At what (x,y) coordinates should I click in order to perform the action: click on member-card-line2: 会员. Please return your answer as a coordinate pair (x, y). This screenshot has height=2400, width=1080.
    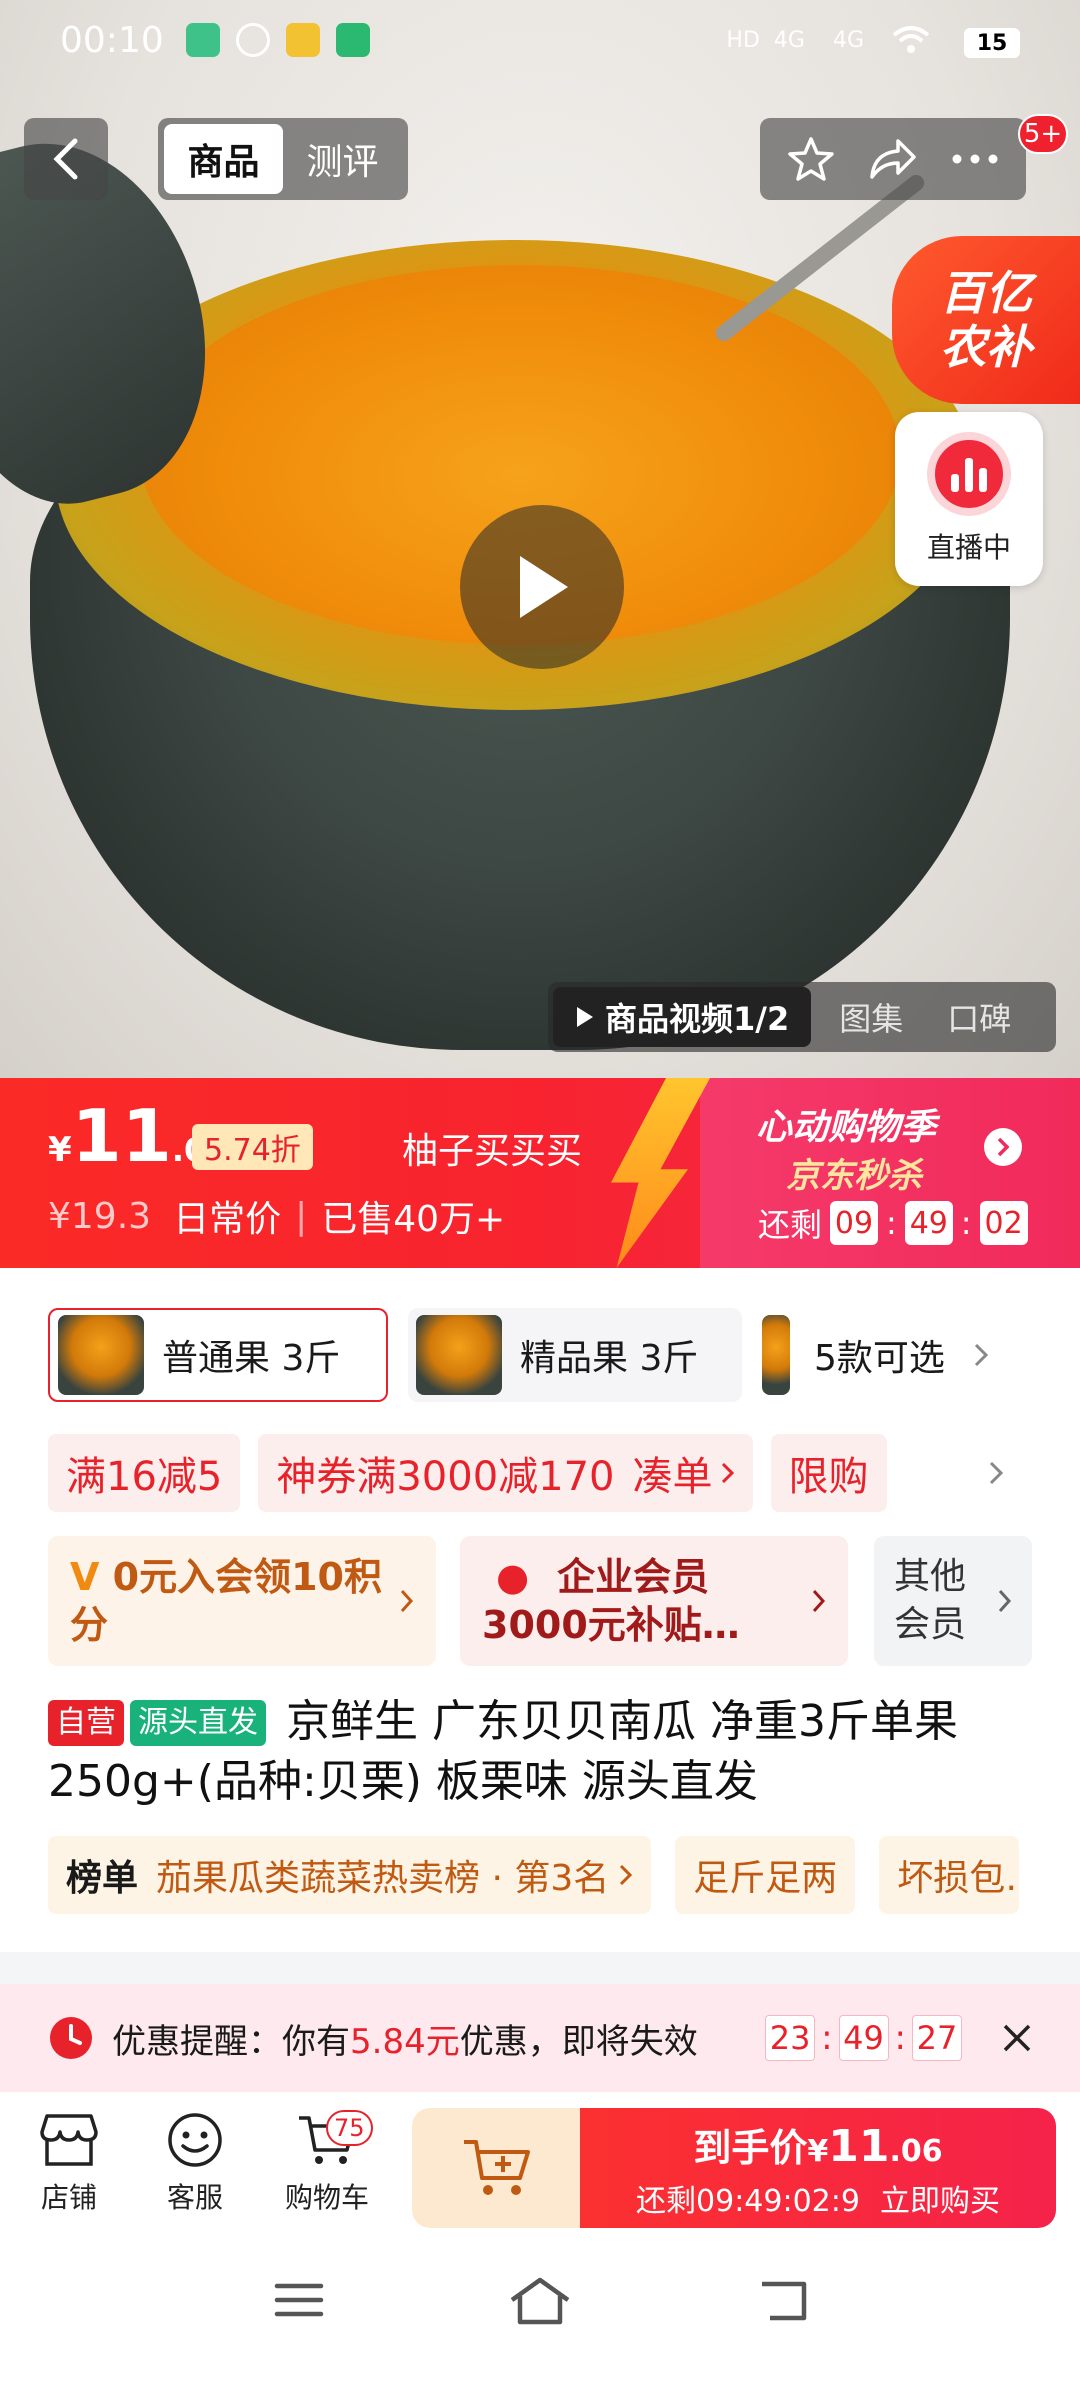
    Looking at the image, I should click on (930, 1624).